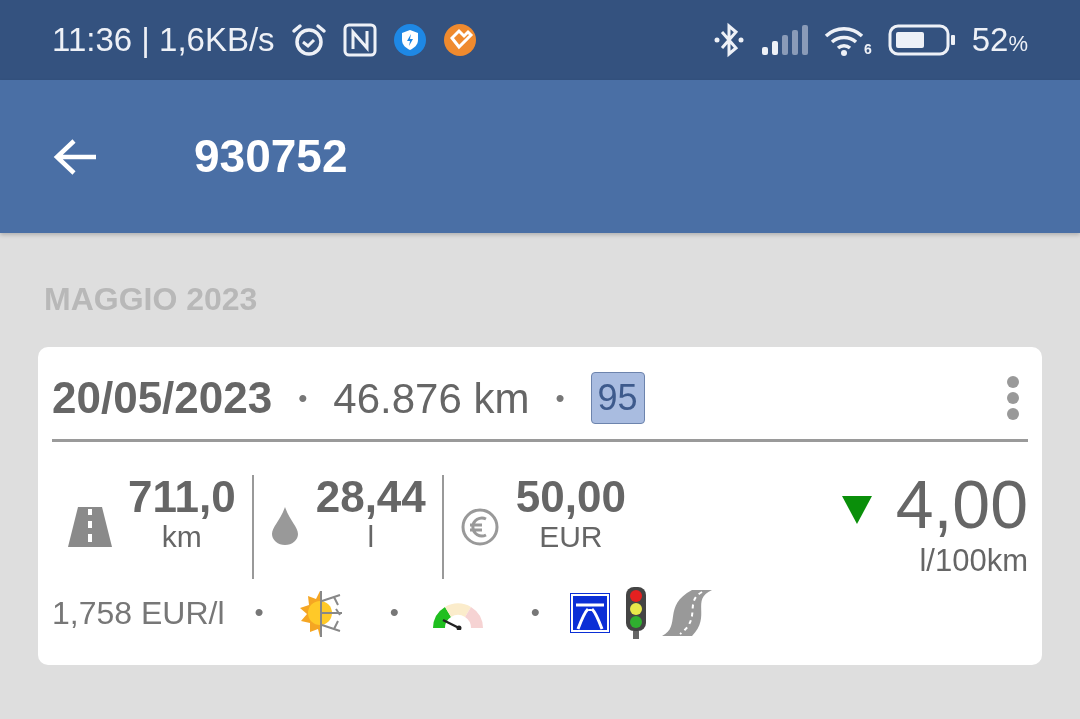  I want to click on back-arrow-icon, so click(75, 156).